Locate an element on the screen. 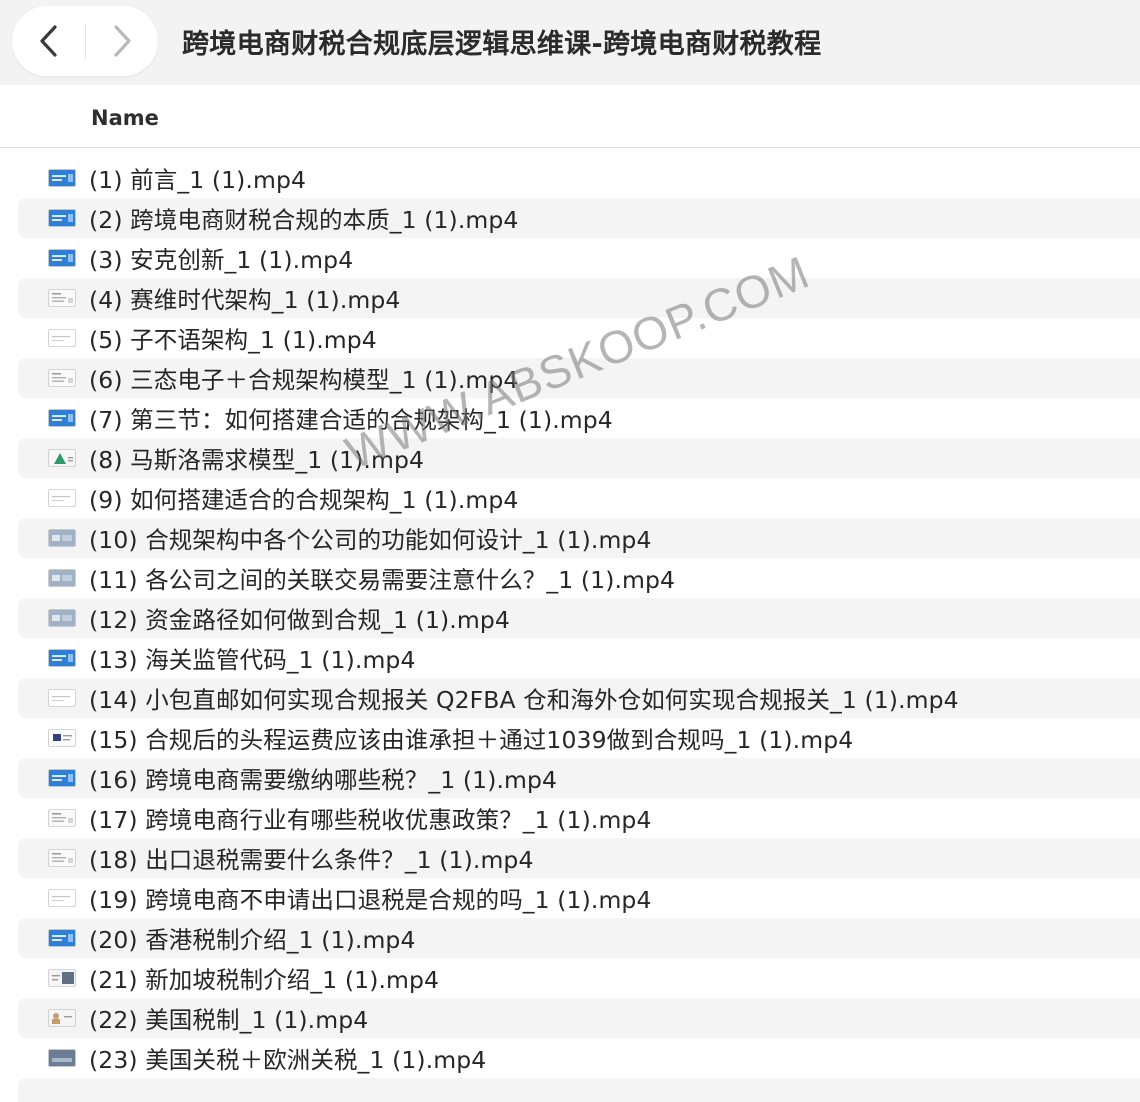 This screenshot has height=1102, width=1140. file-name: (21) 新加坡税制介绍_1 (1).mp4 is located at coordinates (264, 980).